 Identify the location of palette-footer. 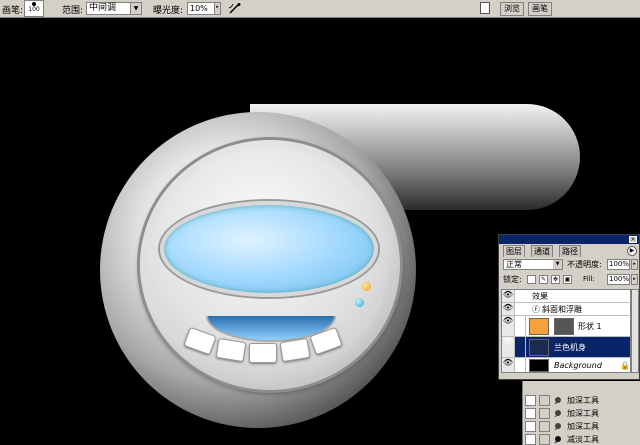
(570, 377).